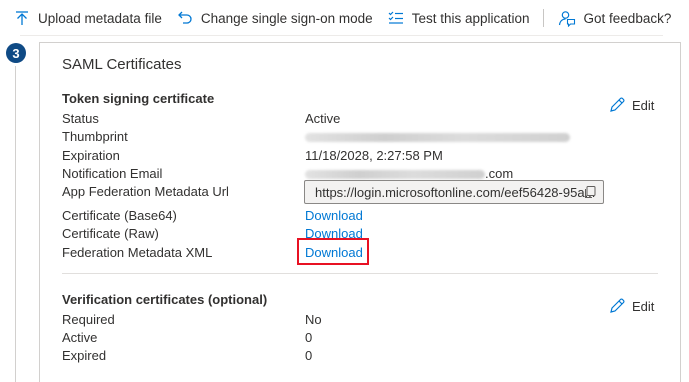 This screenshot has height=382, width=689. What do you see at coordinates (137, 252) in the screenshot?
I see `federation-metadata-xml-label: Federation Metadata XML` at bounding box center [137, 252].